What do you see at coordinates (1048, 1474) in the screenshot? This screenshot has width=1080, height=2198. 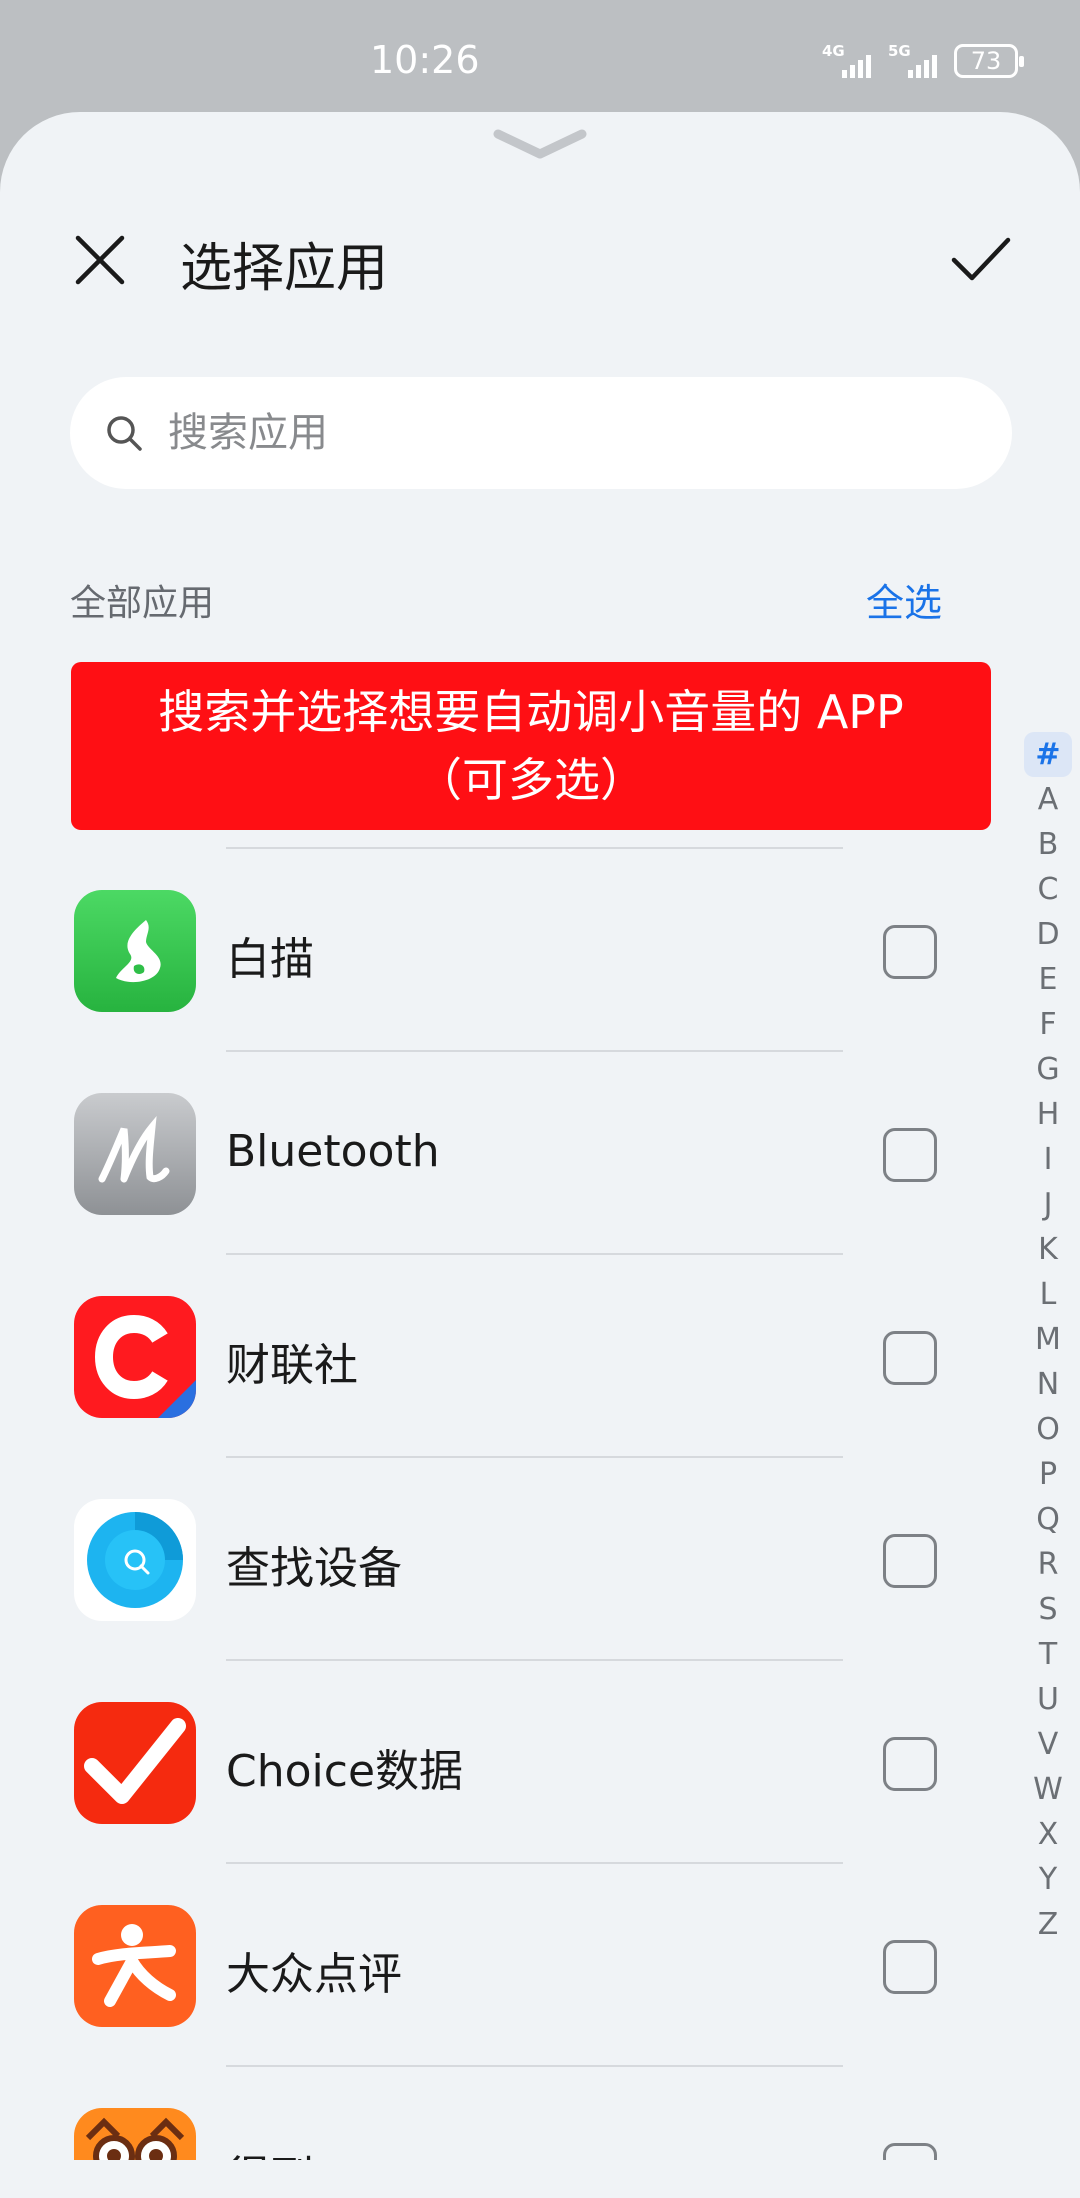 I see `index-letter-p: P` at bounding box center [1048, 1474].